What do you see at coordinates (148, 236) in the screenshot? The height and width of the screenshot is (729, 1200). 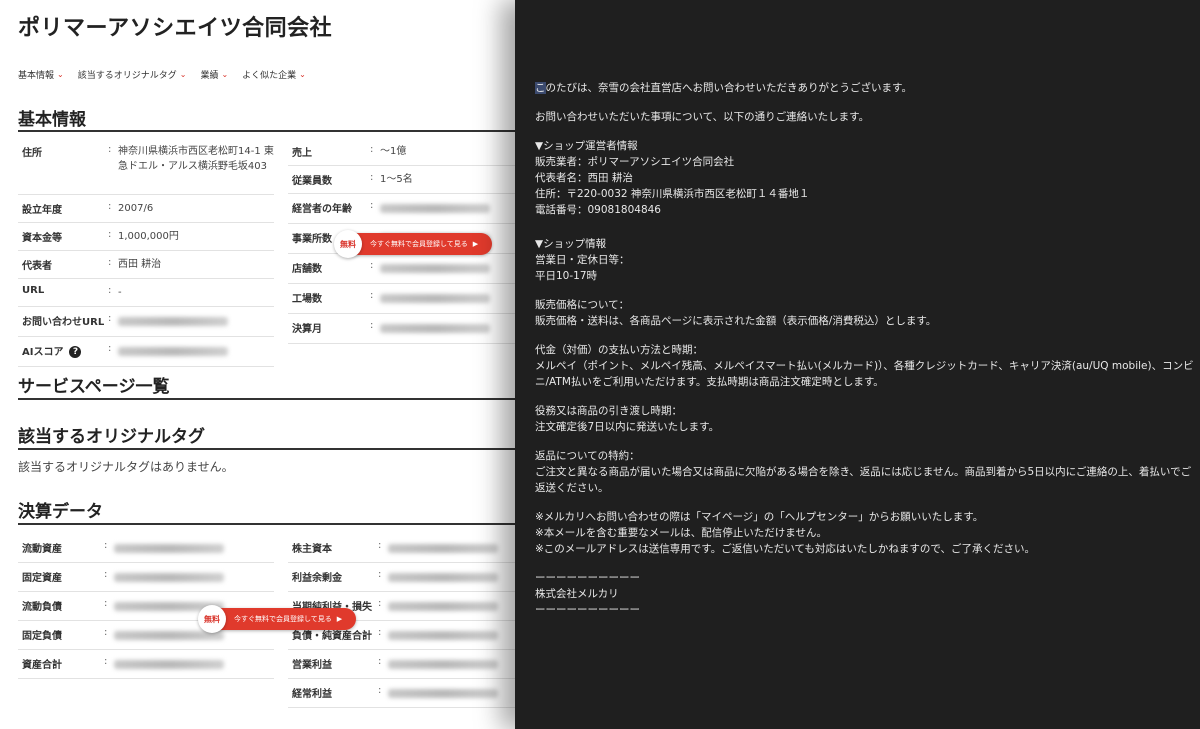 I see `info-value: 1,000,000円` at bounding box center [148, 236].